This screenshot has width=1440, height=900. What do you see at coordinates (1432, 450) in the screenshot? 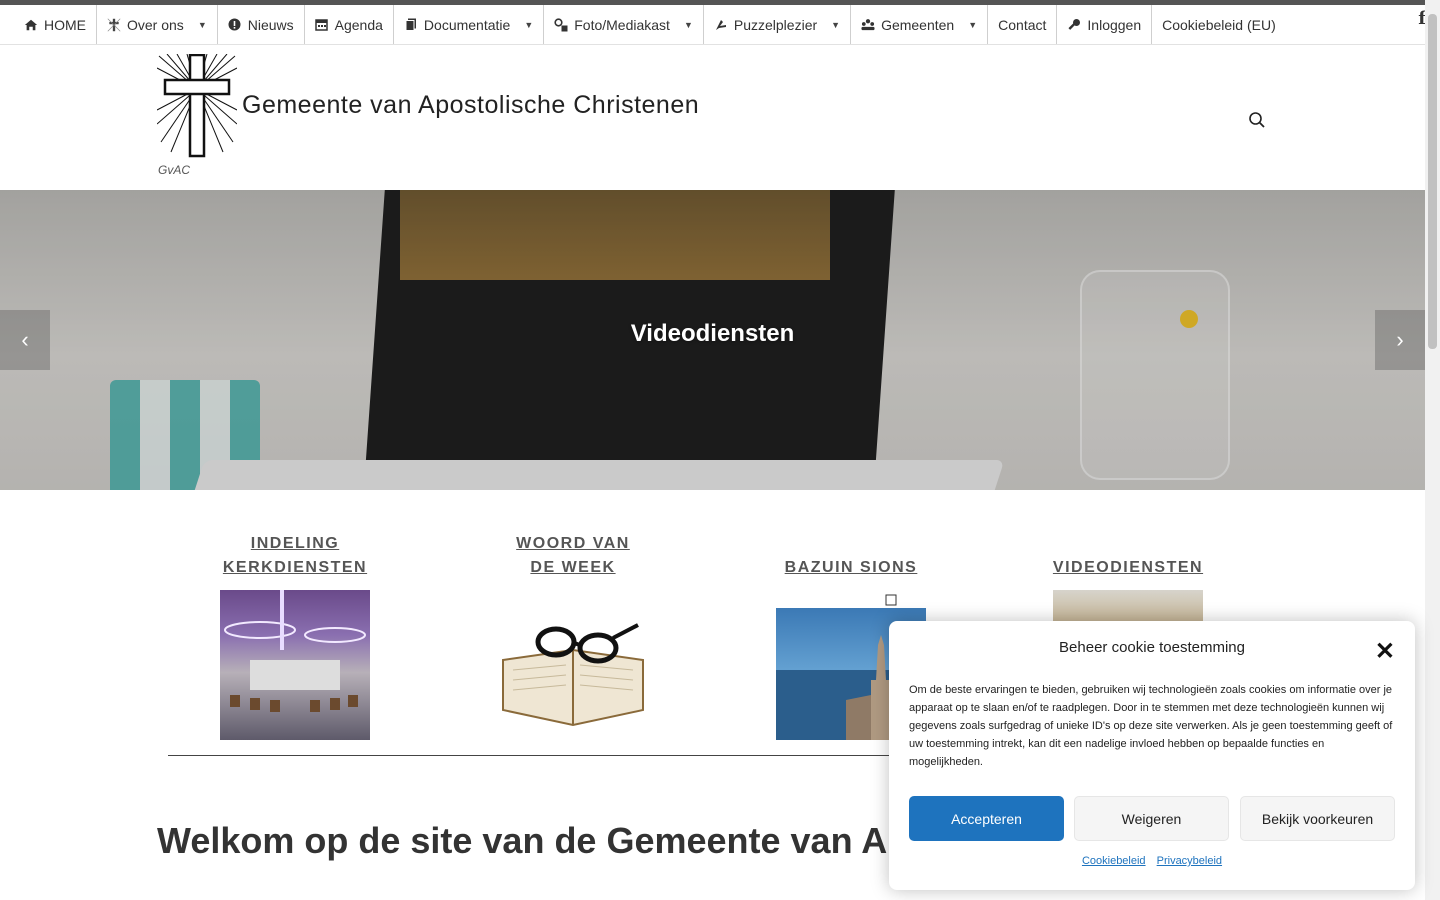
I see `page-scrollbar` at bounding box center [1432, 450].